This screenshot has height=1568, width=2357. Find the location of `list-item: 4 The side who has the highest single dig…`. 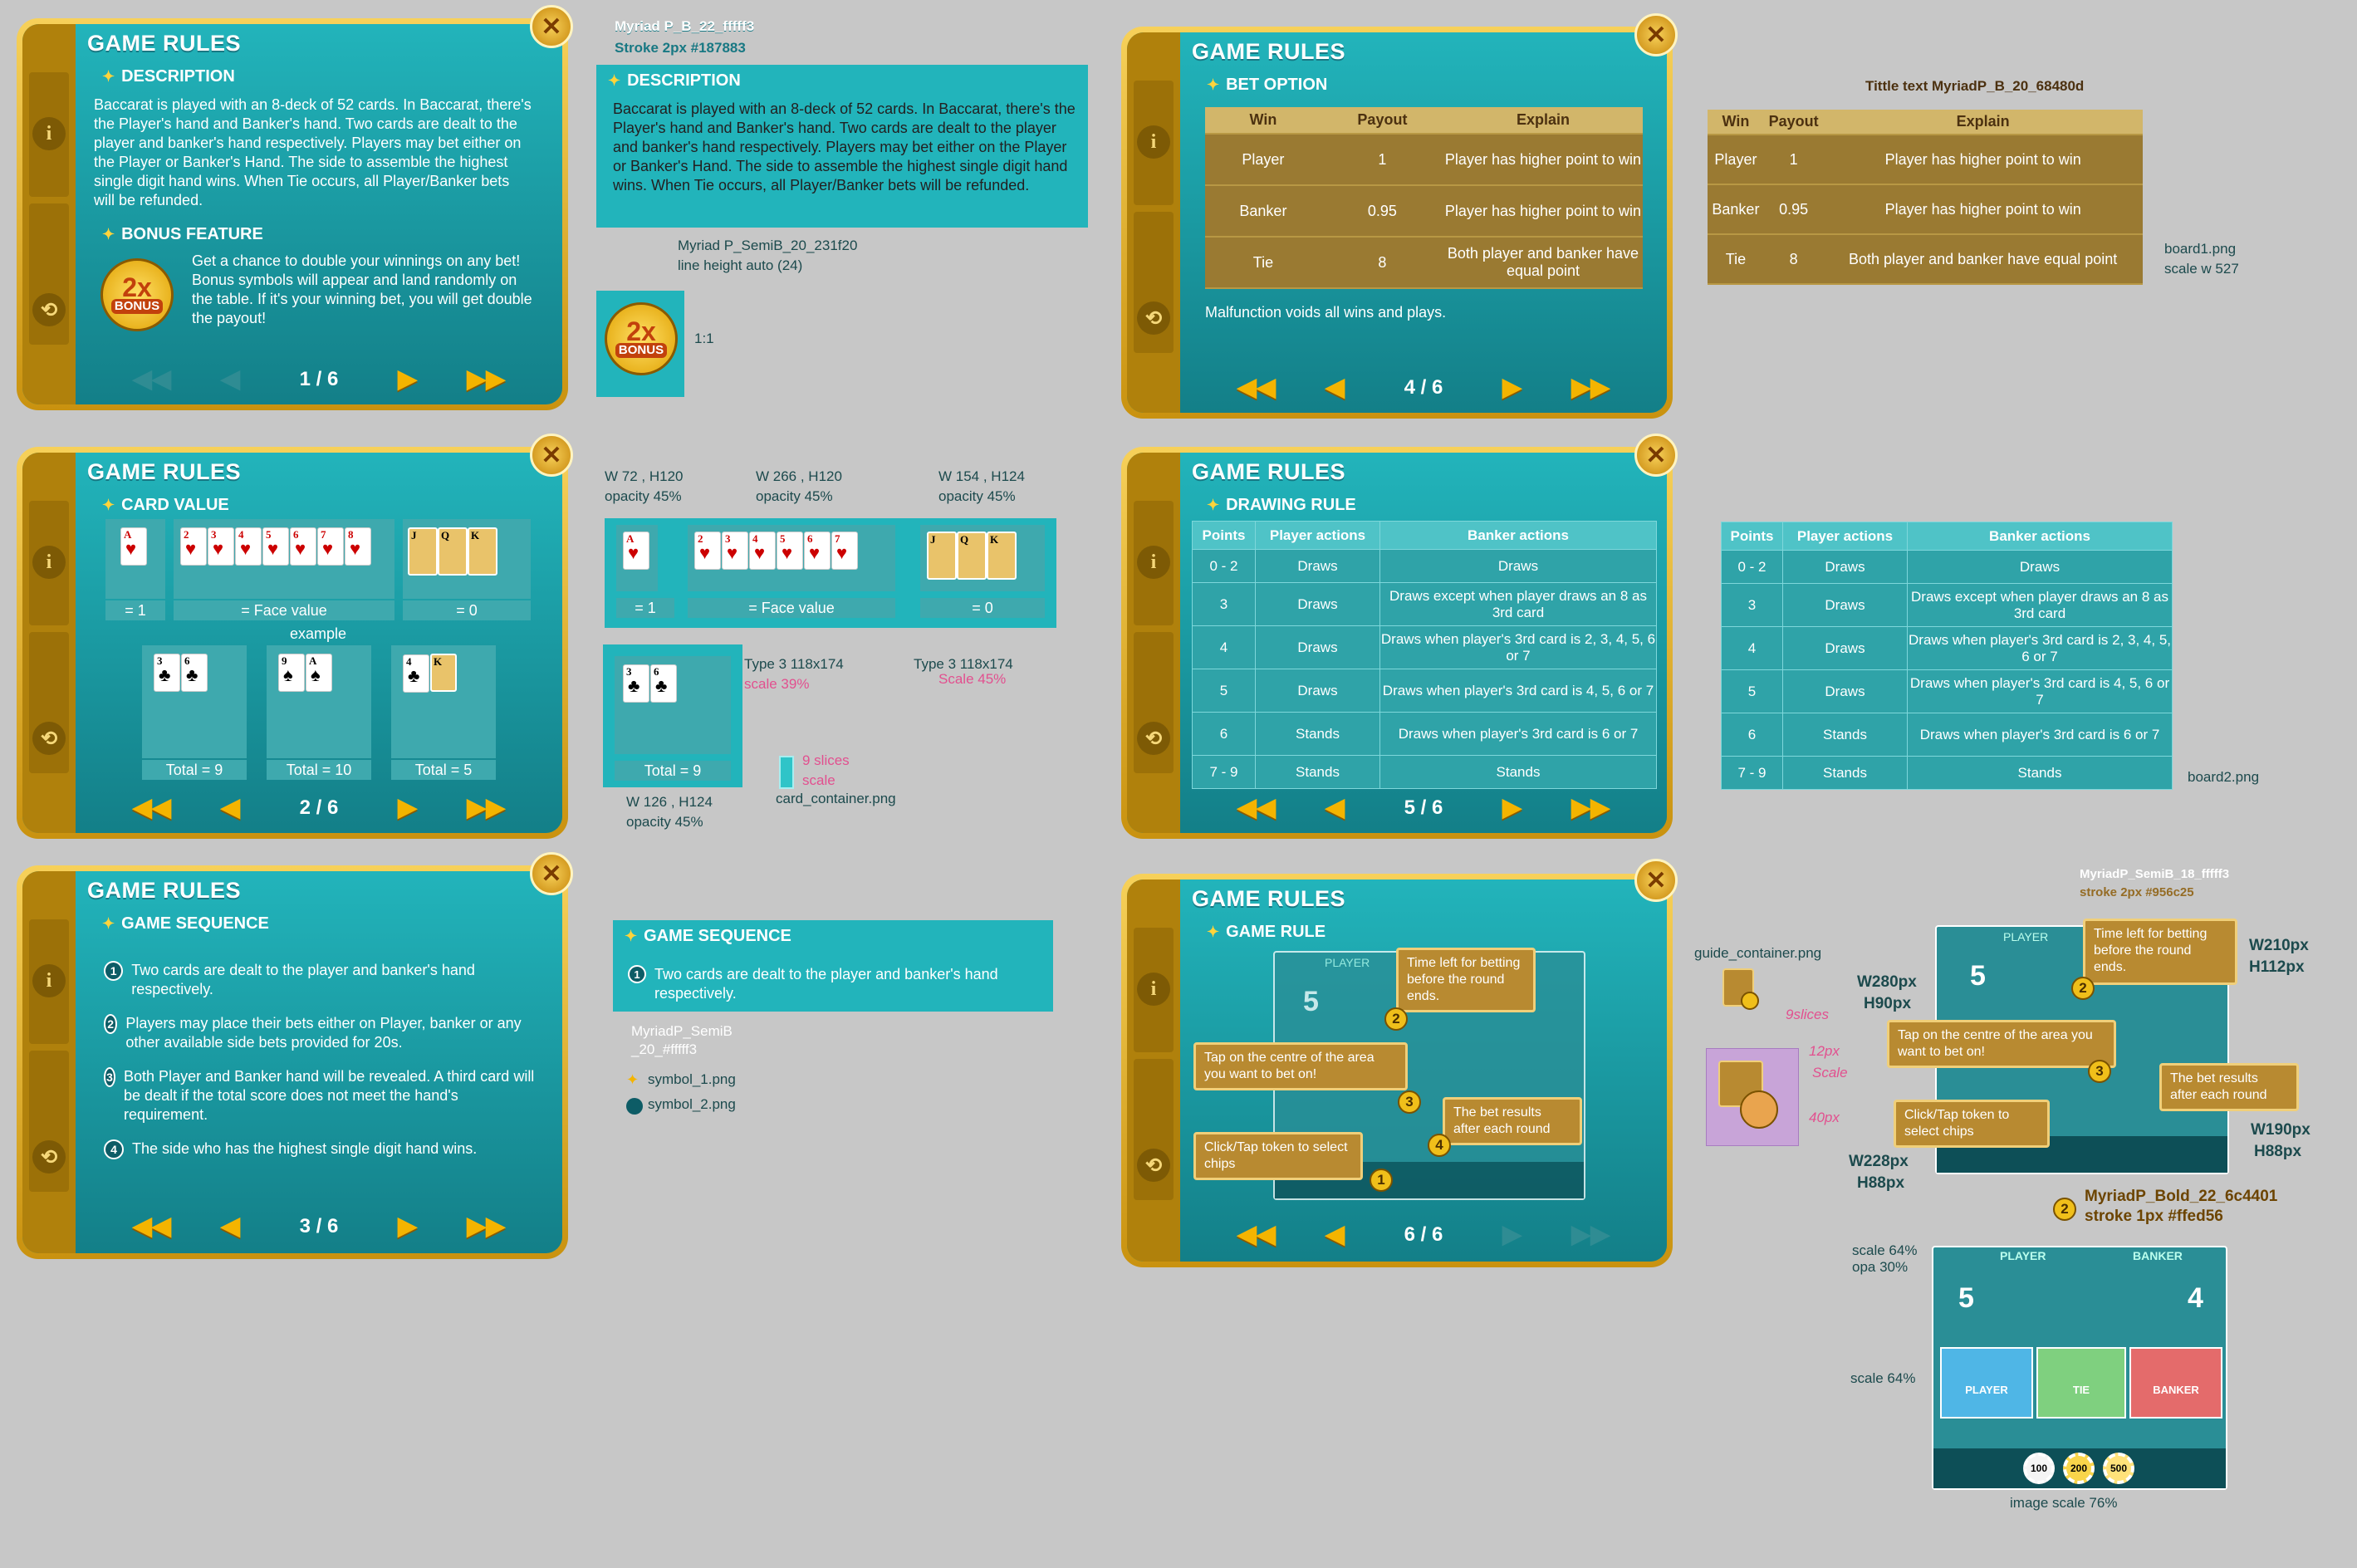

list-item: 4 The side who has the highest single dig… is located at coordinates (324, 1149).